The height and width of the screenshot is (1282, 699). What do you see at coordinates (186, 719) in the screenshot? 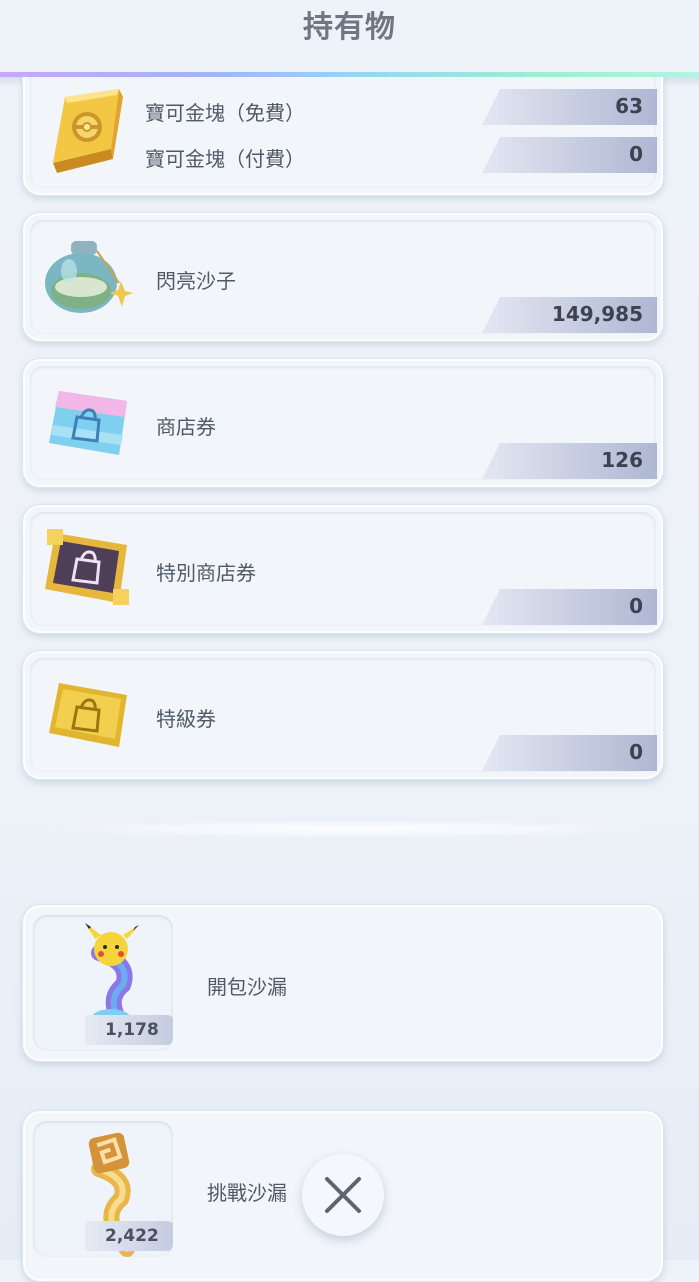
I see `item-label-premium-ticket: 特級券` at bounding box center [186, 719].